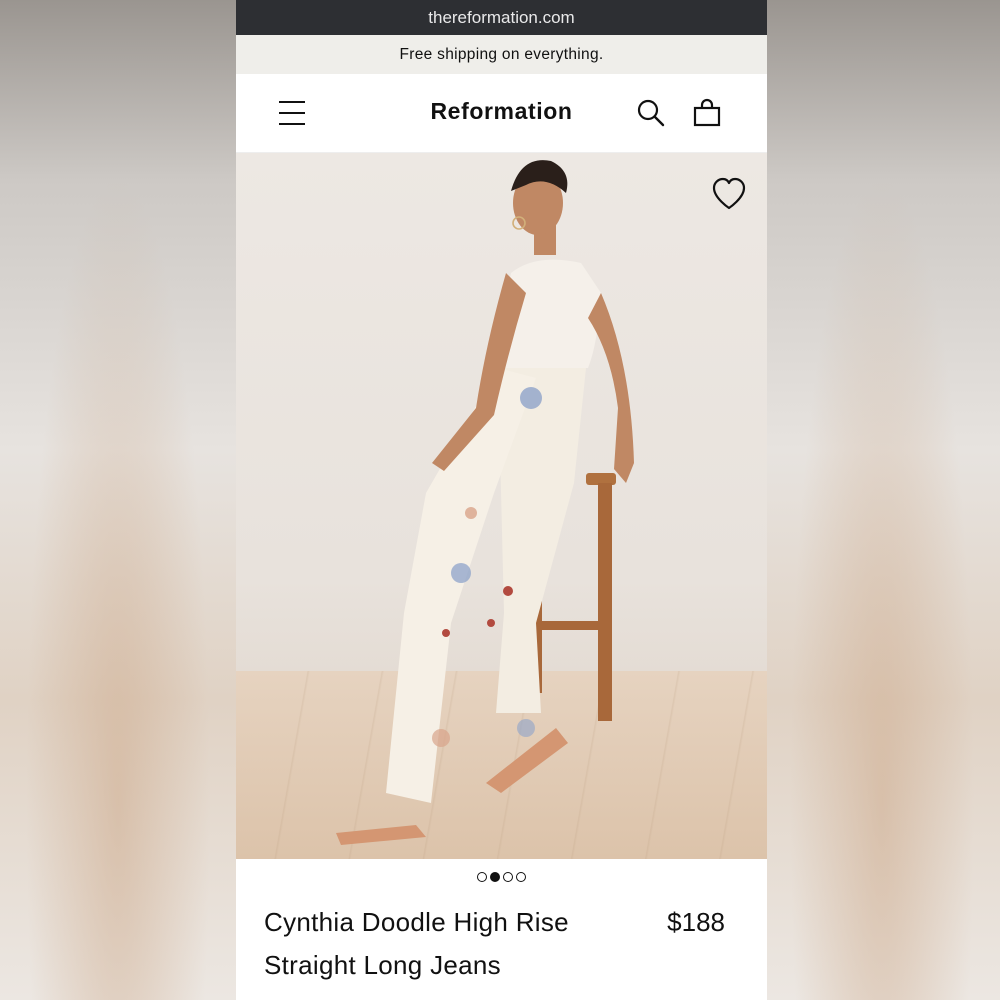 Image resolution: width=1000 pixels, height=1000 pixels. I want to click on carousel-indicators, so click(501, 877).